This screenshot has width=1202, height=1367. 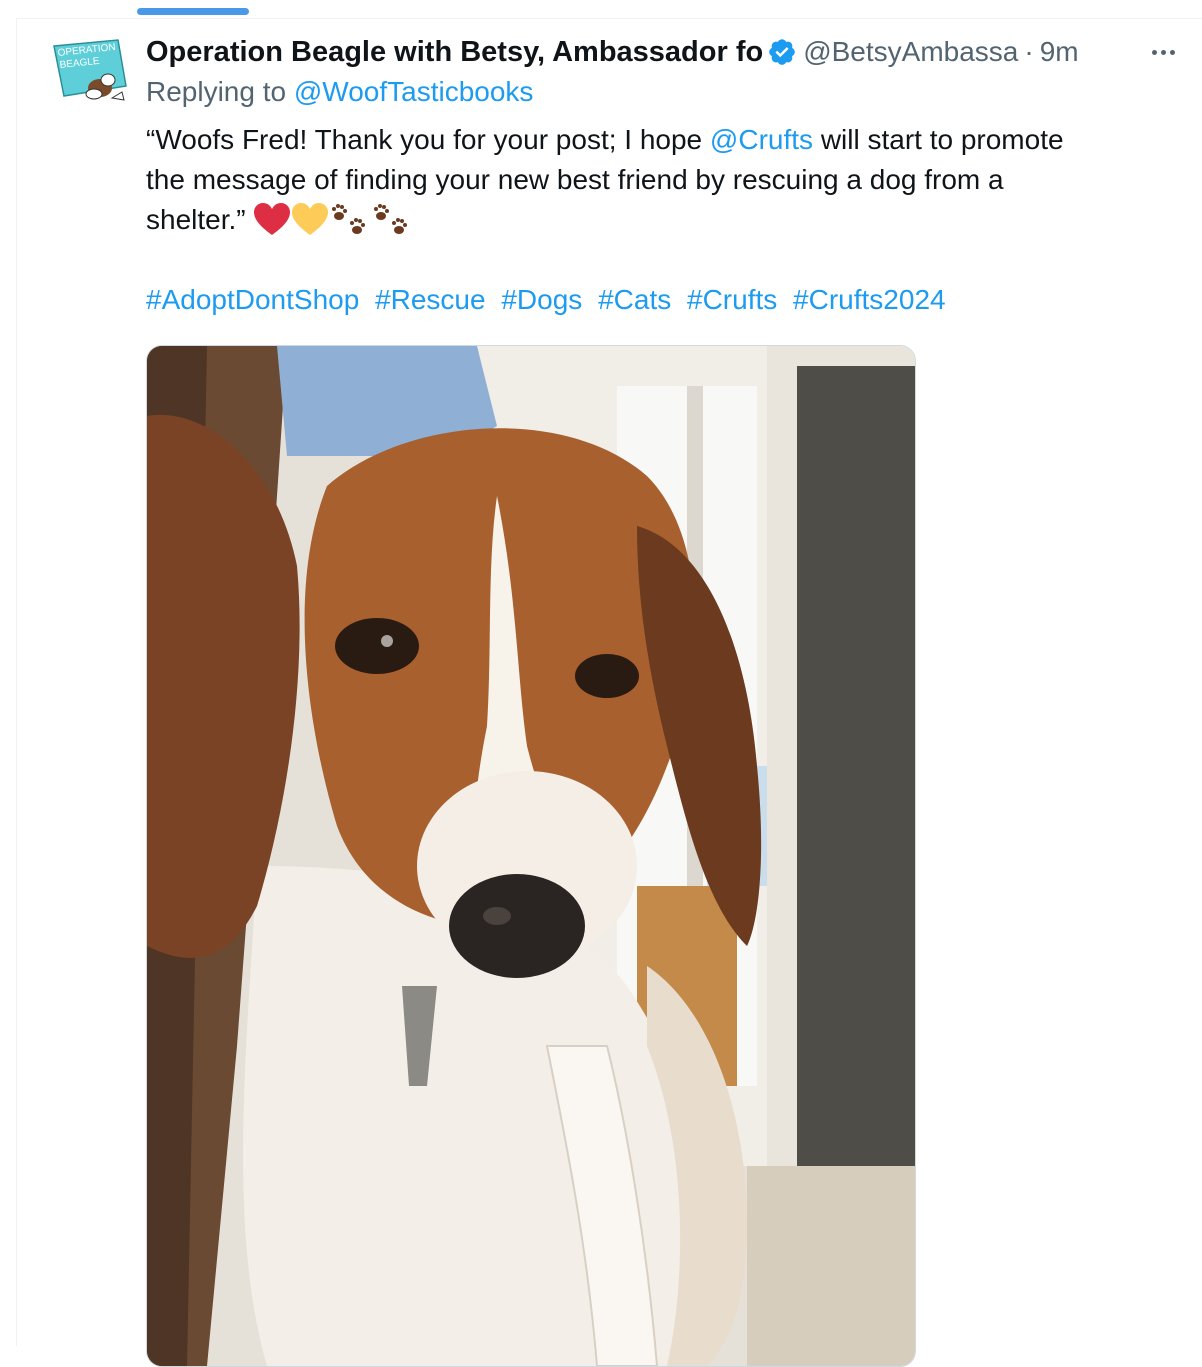 I want to click on emoji-row, so click(x=332, y=220).